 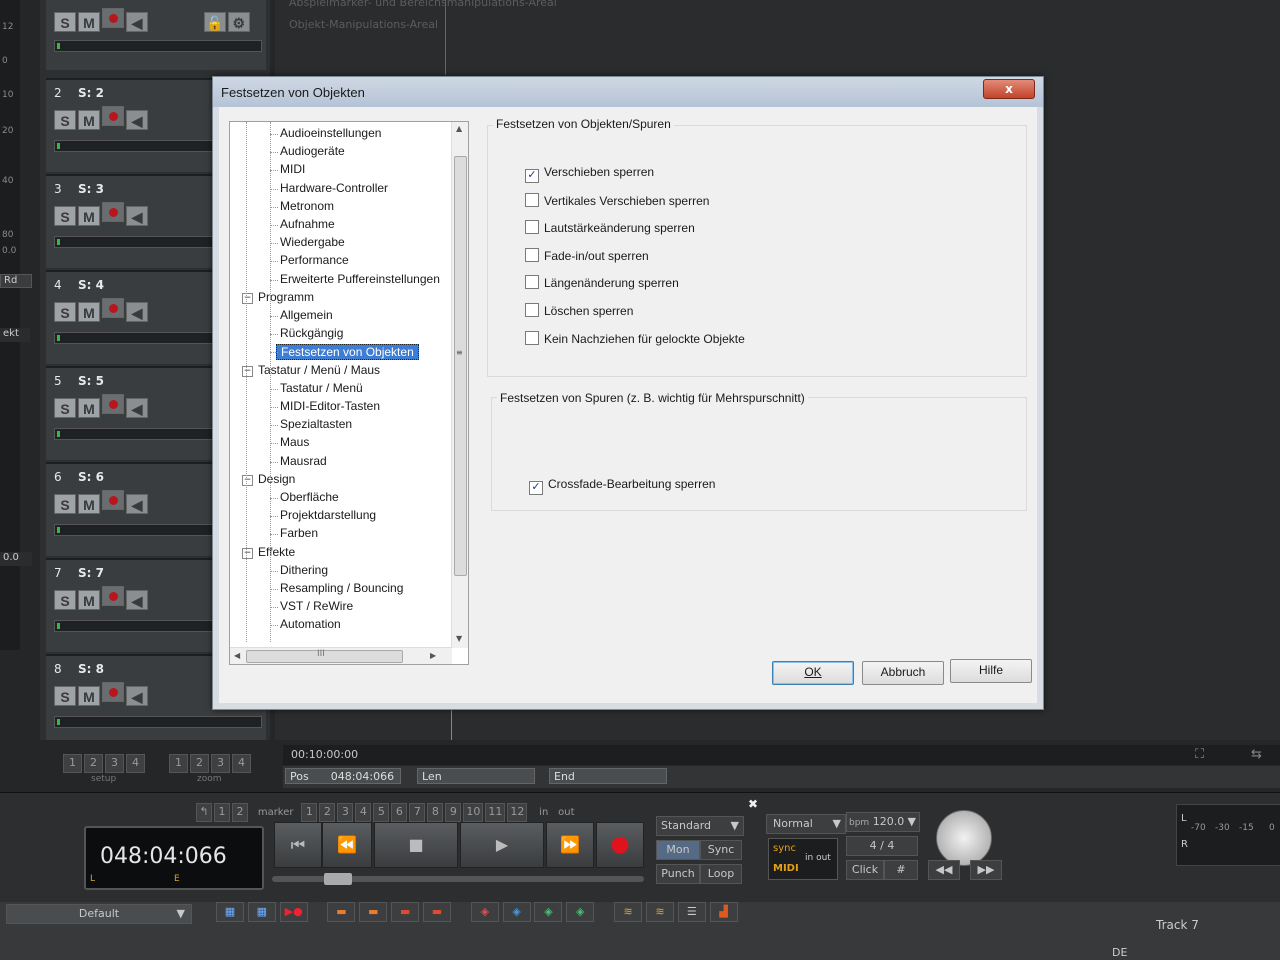 I want to click on marker-slot: 5, so click(x=381, y=812).